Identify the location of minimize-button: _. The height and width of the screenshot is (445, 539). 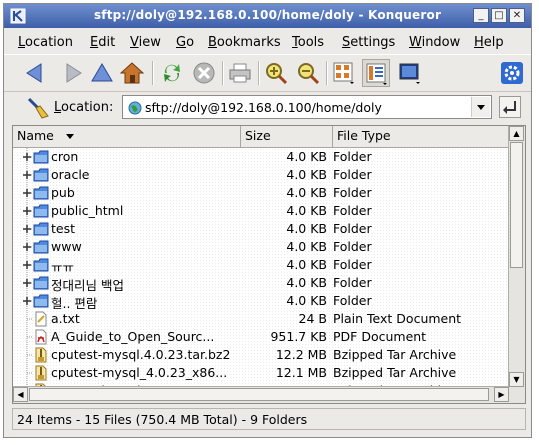
(481, 15).